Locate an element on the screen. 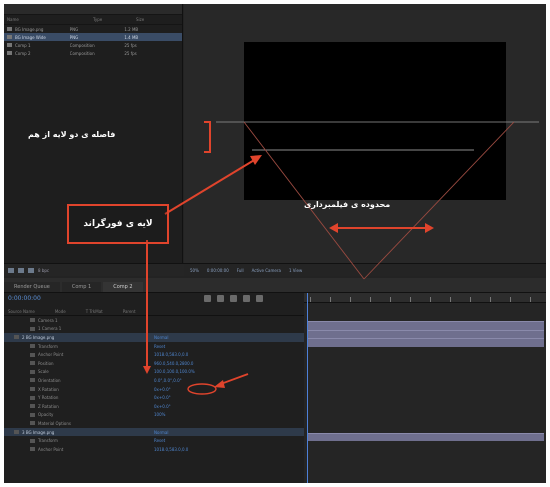  foreground-layer-callout: لایه ی فورگراند is located at coordinates (118, 224).